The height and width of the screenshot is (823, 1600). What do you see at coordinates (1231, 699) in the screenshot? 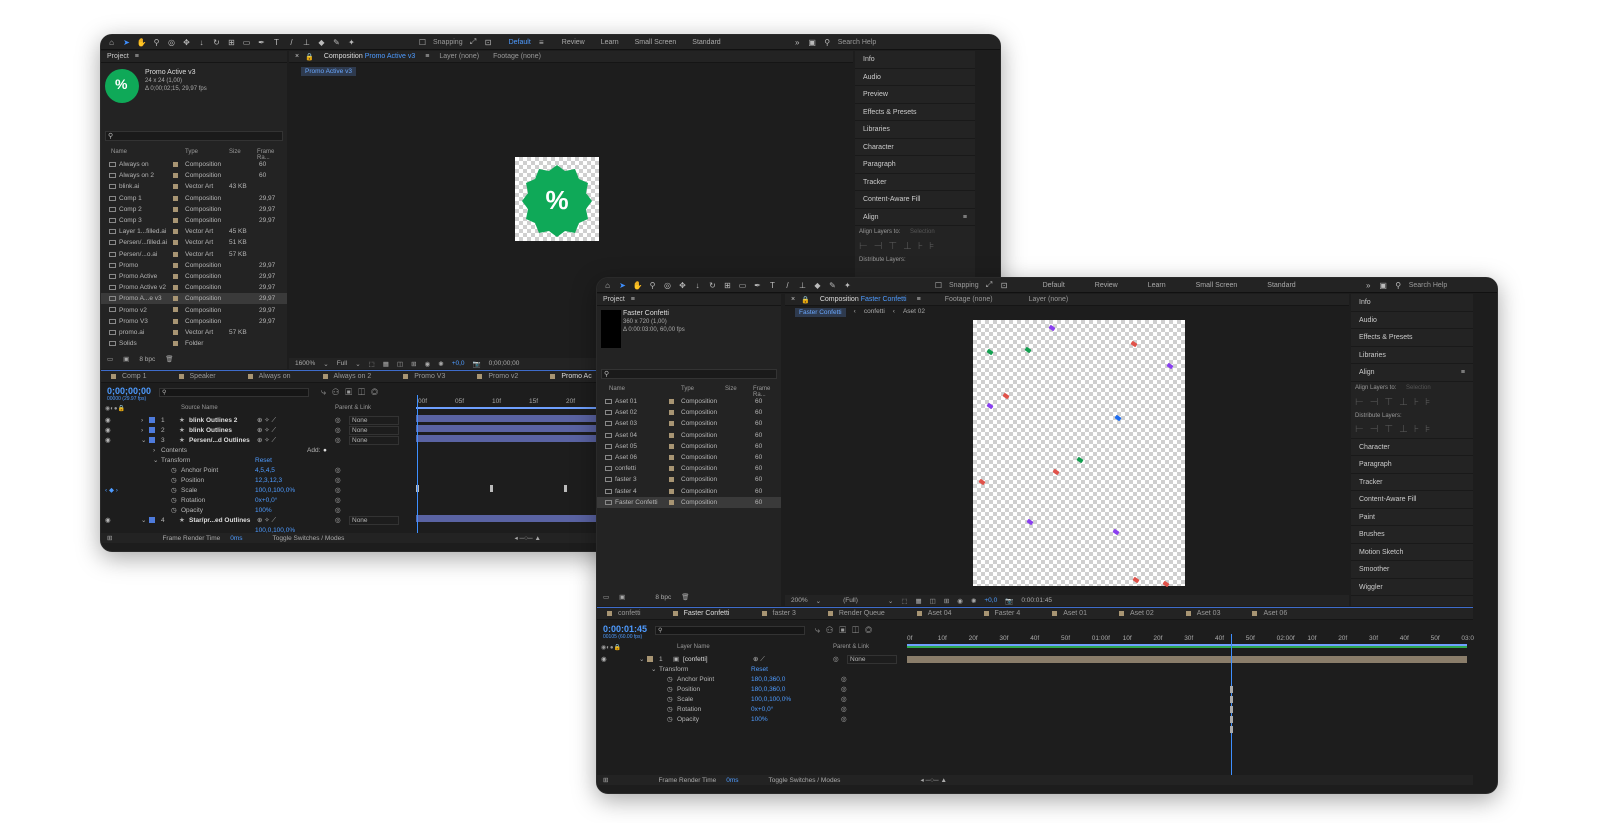
I see `keyframe` at bounding box center [1231, 699].